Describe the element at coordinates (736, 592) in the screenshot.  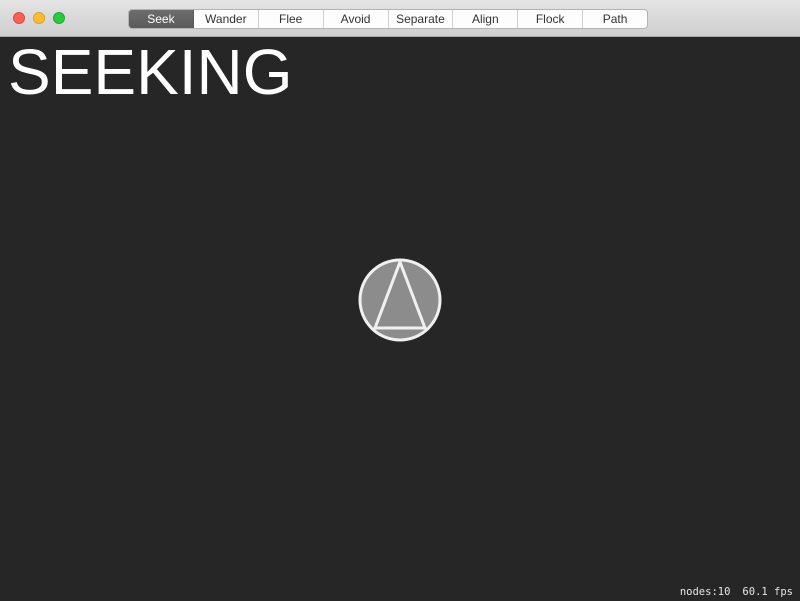
I see `stats-overlay: nodes:10 60.1 fps` at that location.